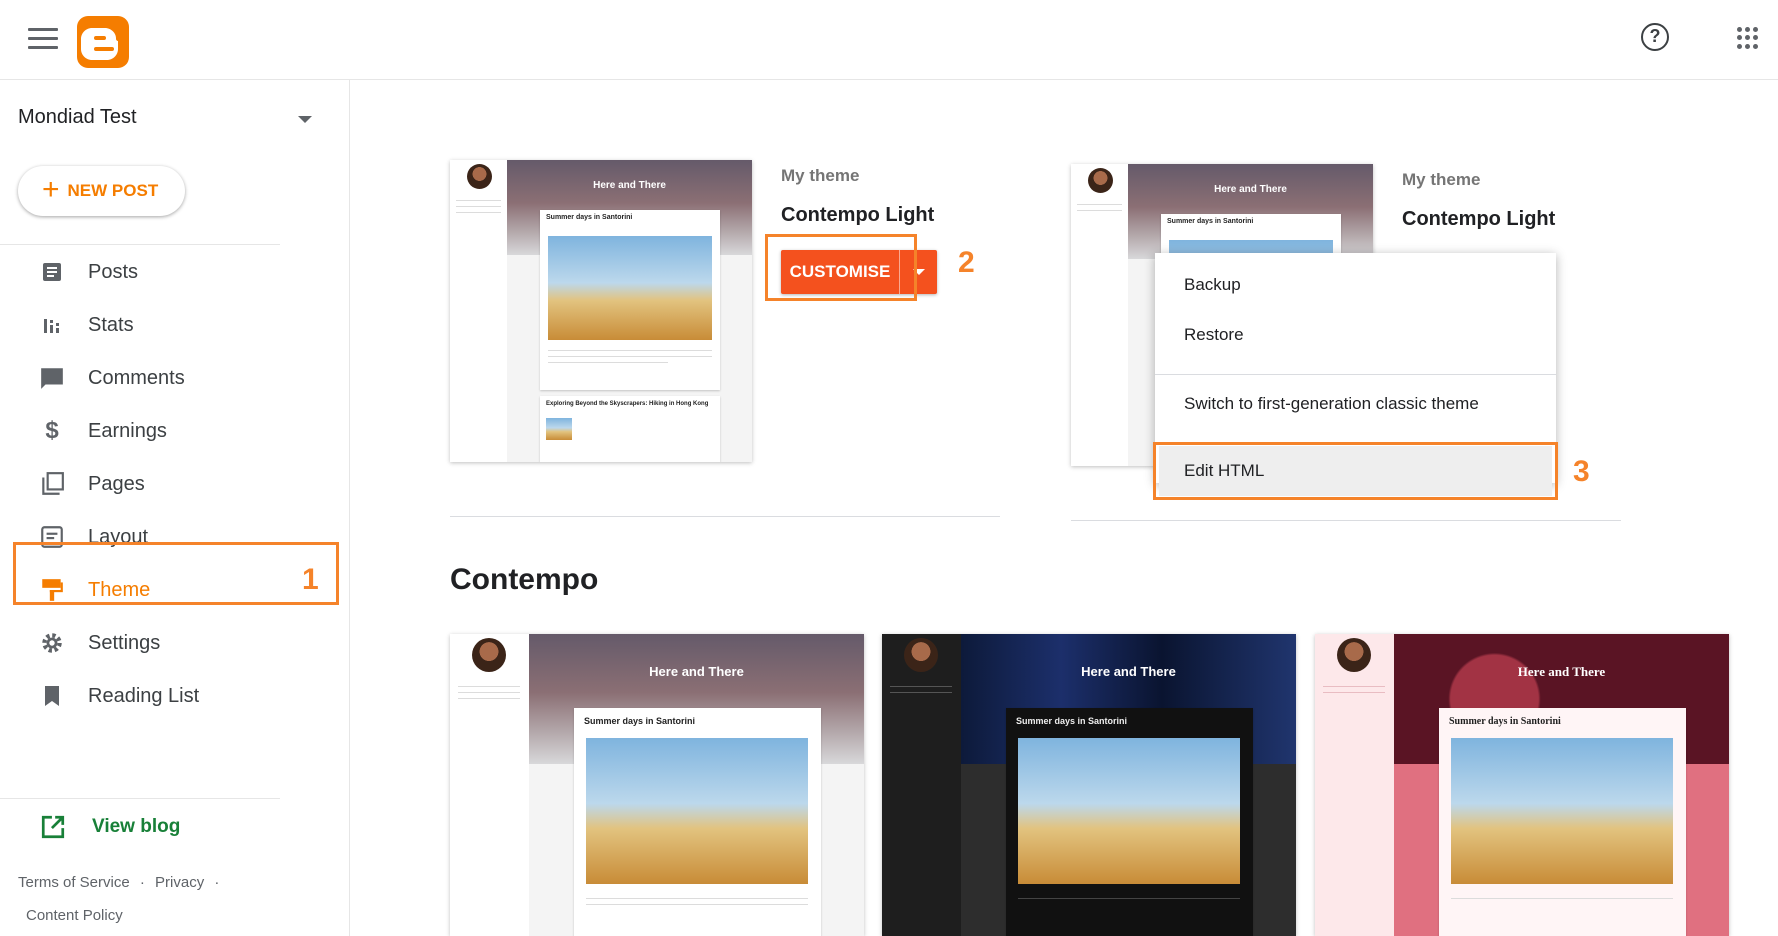 The image size is (1778, 936). I want to click on customise-highlight-box, so click(841, 267).